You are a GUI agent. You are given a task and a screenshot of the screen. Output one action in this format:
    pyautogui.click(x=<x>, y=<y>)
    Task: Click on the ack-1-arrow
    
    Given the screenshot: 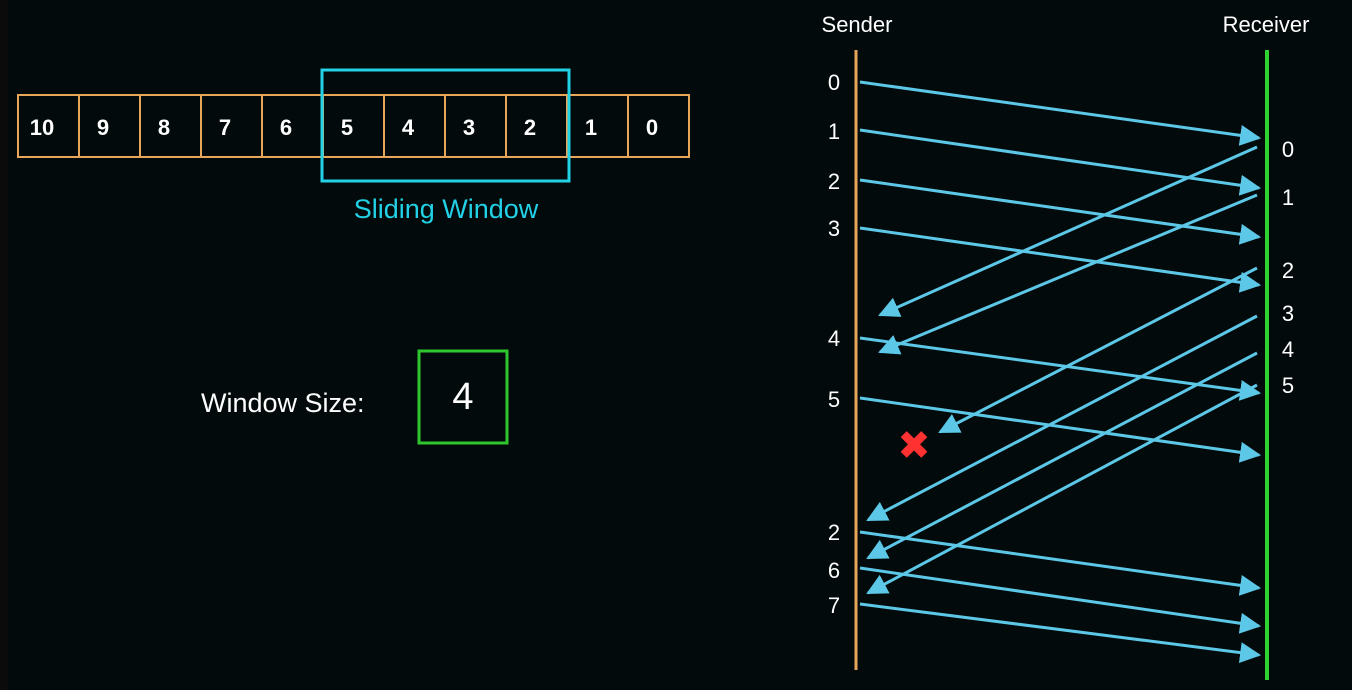 What is the action you would take?
    pyautogui.click(x=1068, y=274)
    